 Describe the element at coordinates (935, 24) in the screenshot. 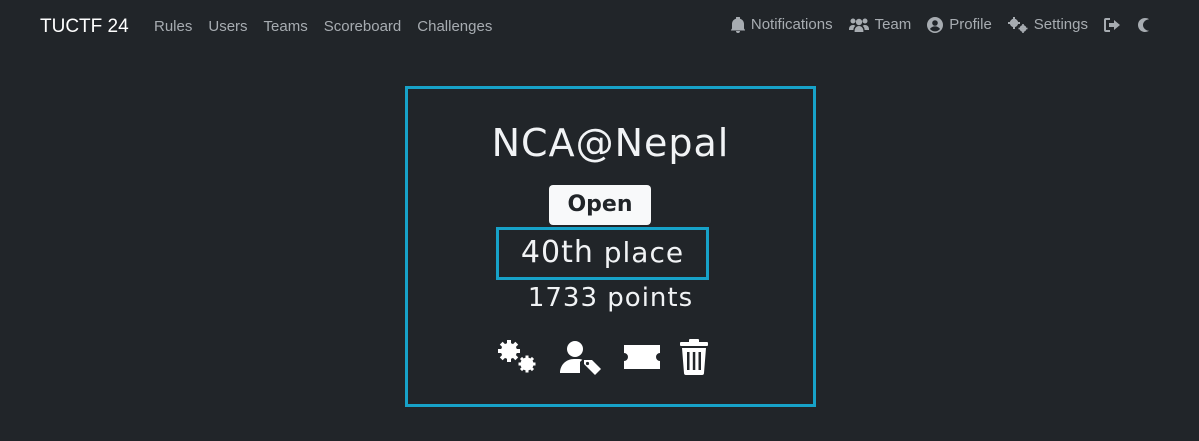

I see `user-circle-icon` at that location.